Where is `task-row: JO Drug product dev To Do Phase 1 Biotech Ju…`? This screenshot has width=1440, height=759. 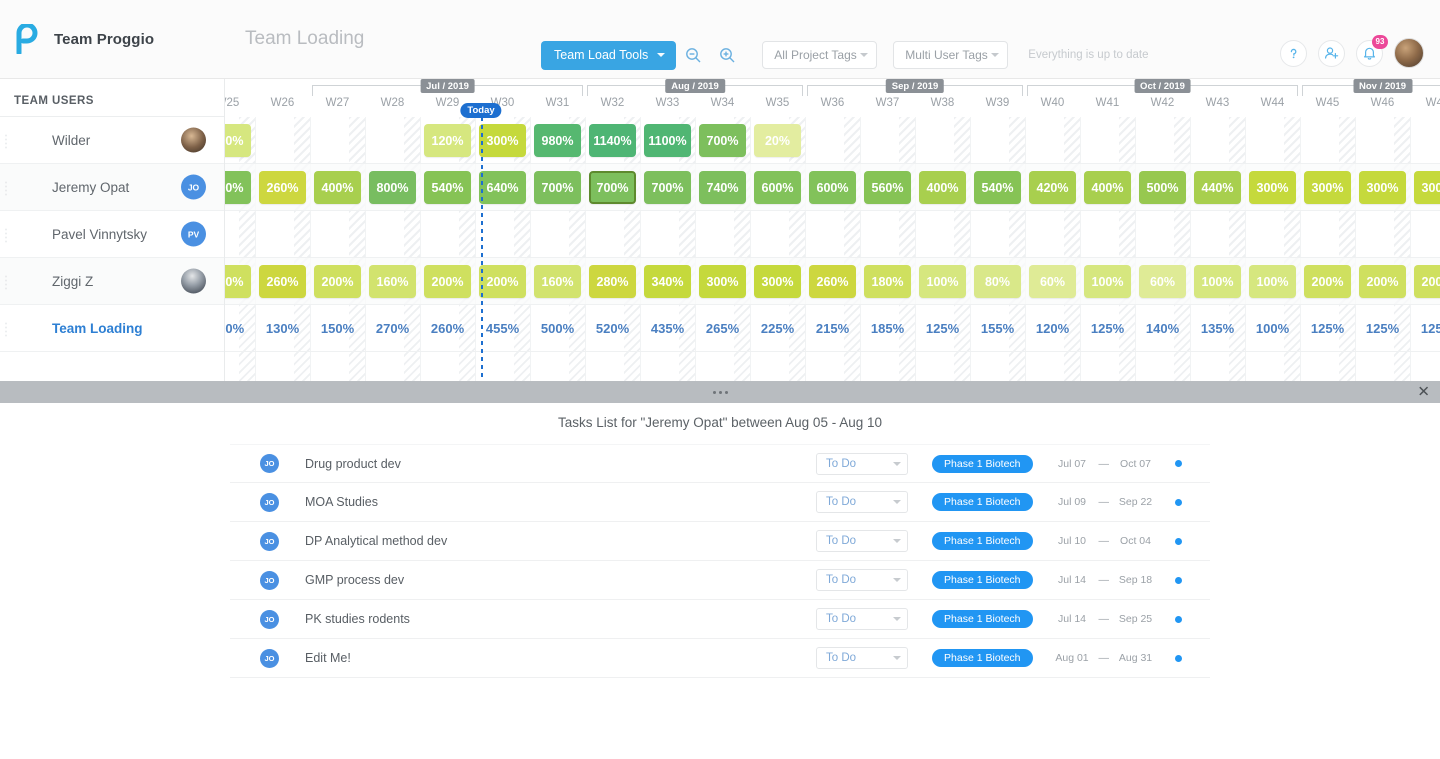 task-row: JO Drug product dev To Do Phase 1 Biotech Ju… is located at coordinates (720, 463).